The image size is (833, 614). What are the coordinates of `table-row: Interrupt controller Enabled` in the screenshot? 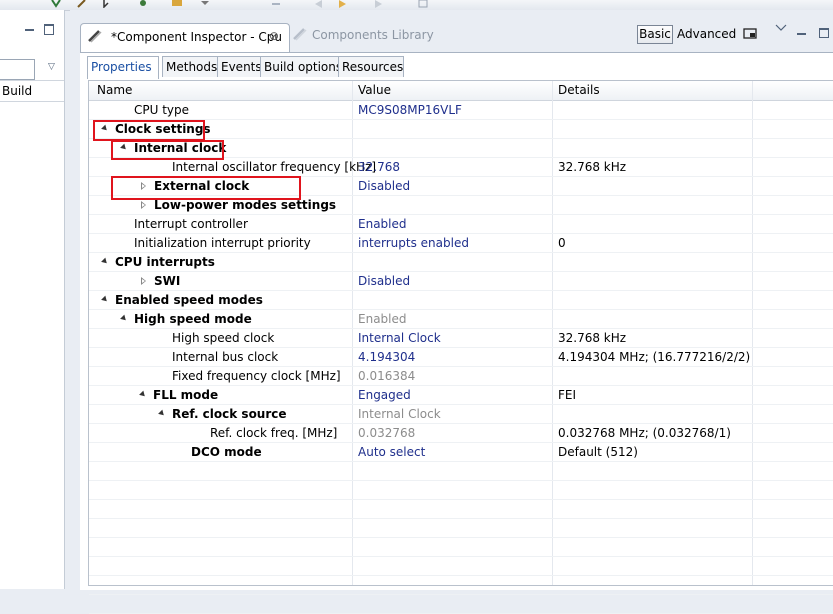 It's located at (461, 224).